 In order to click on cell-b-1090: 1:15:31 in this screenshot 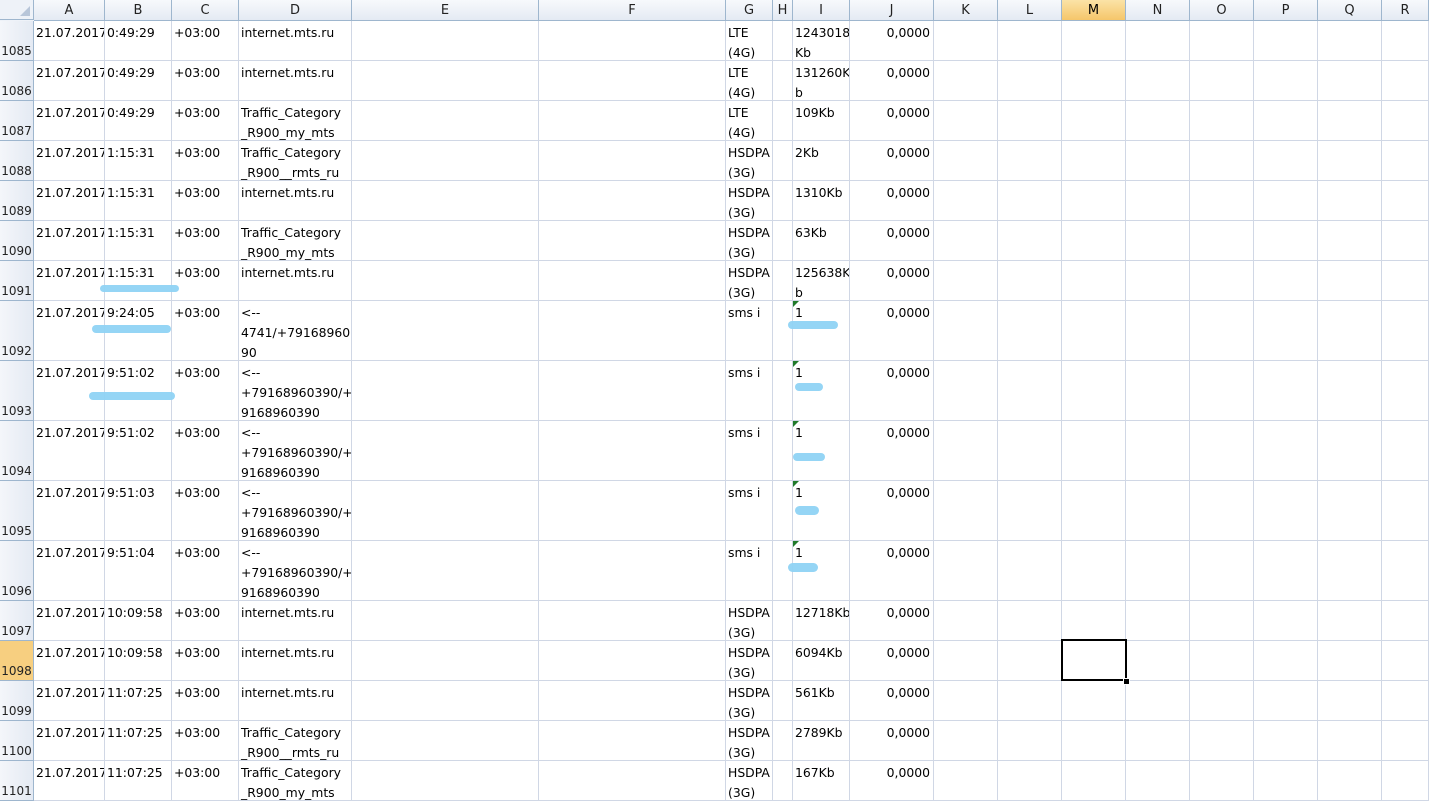, I will do `click(138, 241)`.